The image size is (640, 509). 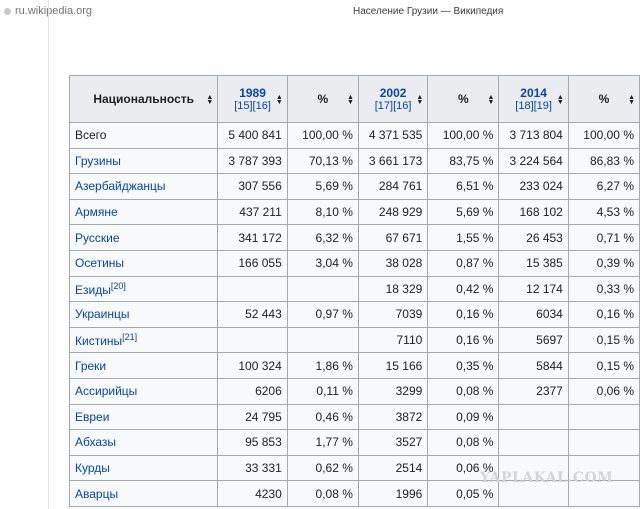 I want to click on percent-cell: 0,62 %, so click(x=322, y=468).